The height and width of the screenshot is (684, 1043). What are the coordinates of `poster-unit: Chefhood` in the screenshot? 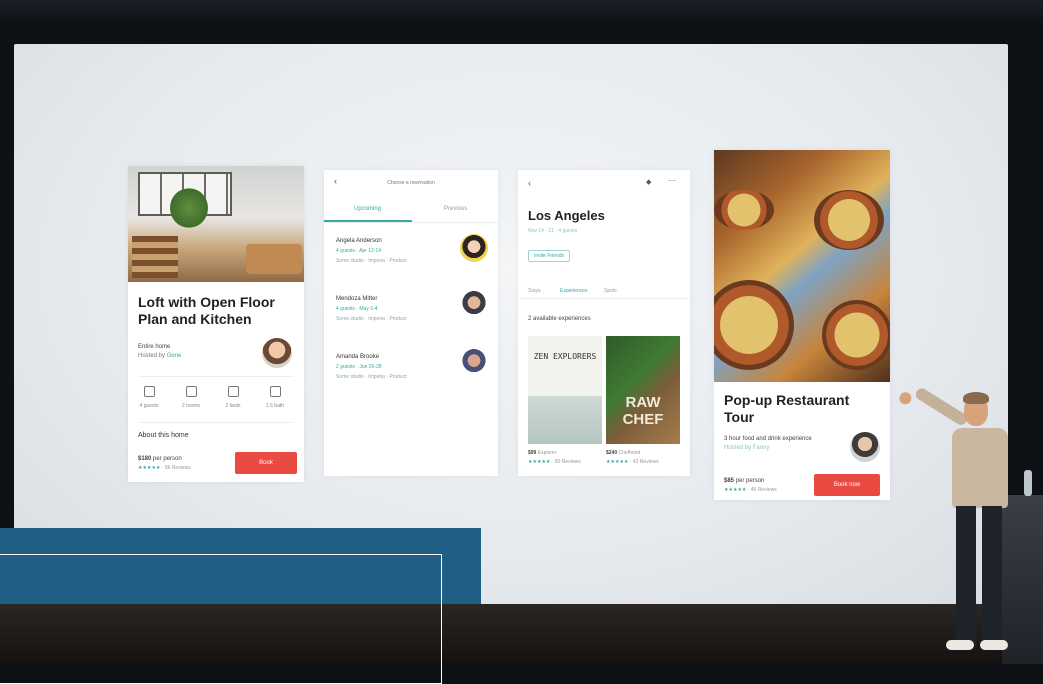 It's located at (629, 453).